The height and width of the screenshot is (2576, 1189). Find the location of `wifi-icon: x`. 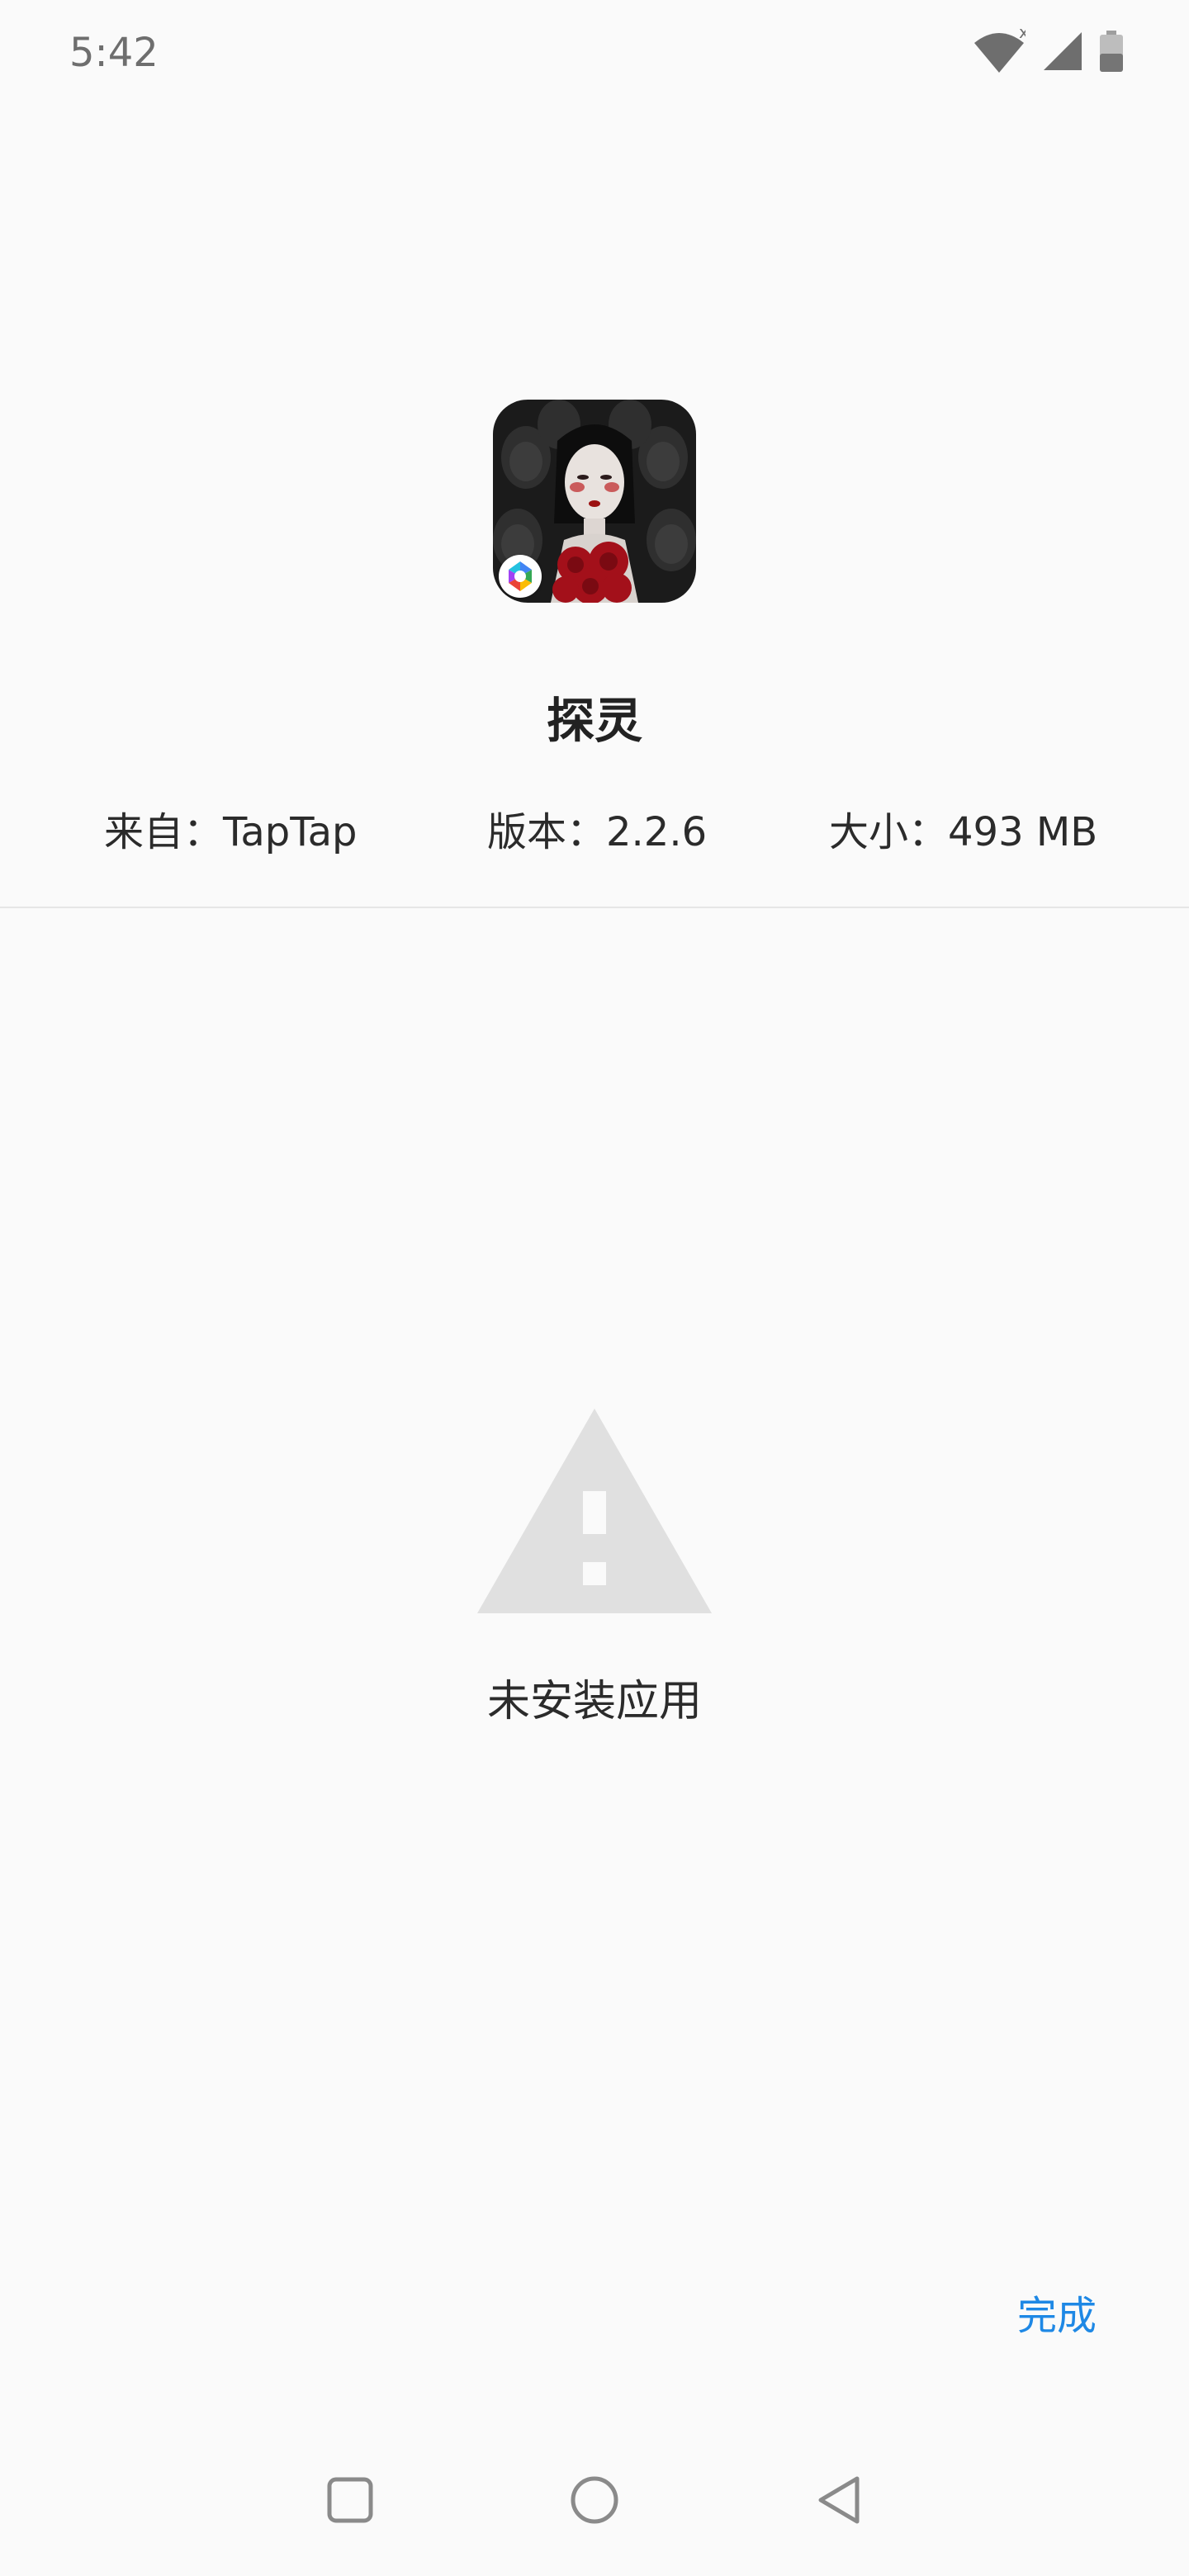

wifi-icon: x is located at coordinates (1001, 50).